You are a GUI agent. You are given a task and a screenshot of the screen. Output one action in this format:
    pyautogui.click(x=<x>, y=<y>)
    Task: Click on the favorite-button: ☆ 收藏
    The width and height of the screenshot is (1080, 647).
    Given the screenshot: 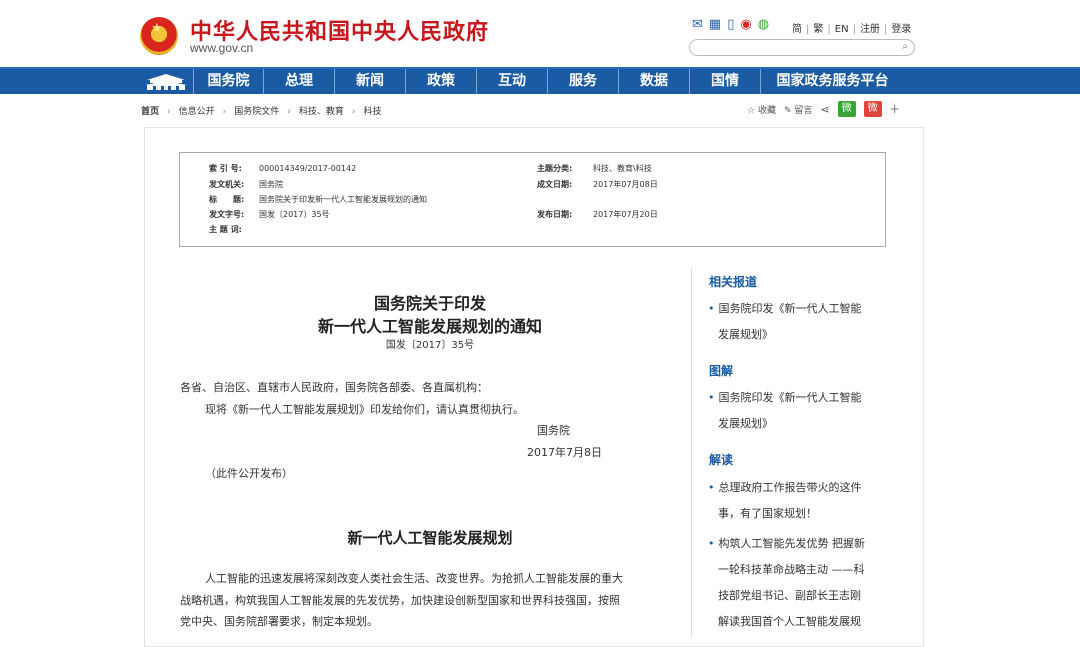 What is the action you would take?
    pyautogui.click(x=761, y=109)
    